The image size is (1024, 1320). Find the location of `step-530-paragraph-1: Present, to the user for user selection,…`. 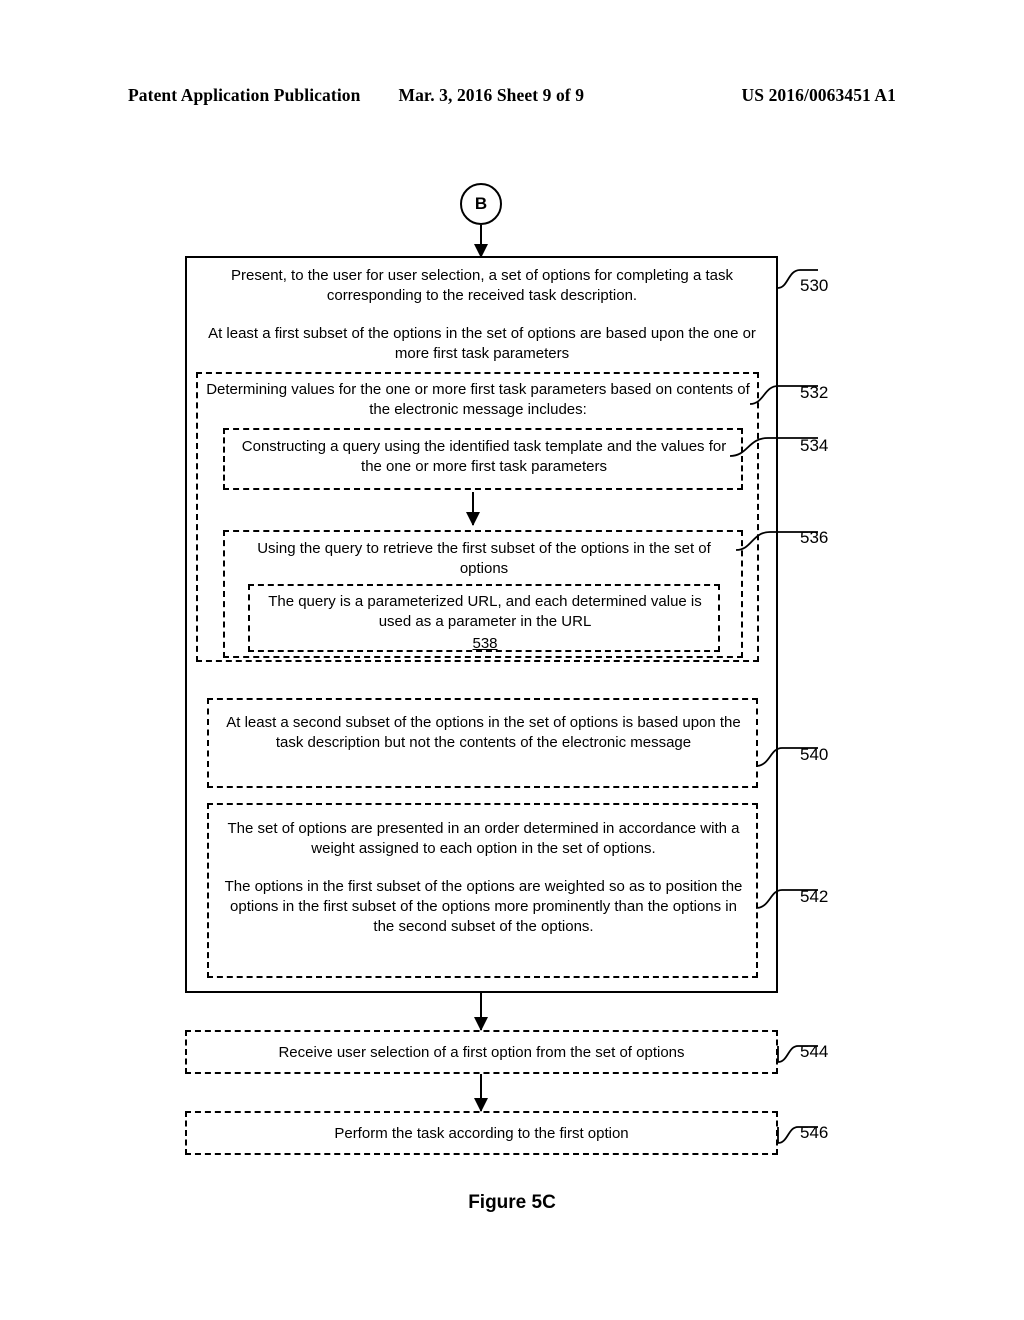

step-530-paragraph-1: Present, to the user for user selection,… is located at coordinates (482, 286).